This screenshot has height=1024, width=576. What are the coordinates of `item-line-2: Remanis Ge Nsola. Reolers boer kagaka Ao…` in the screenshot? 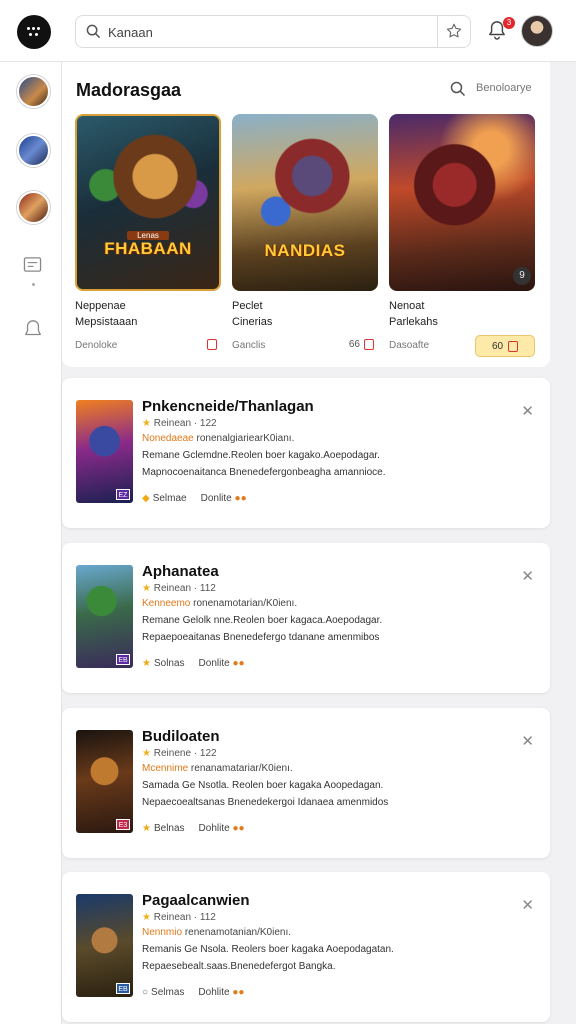 It's located at (268, 949).